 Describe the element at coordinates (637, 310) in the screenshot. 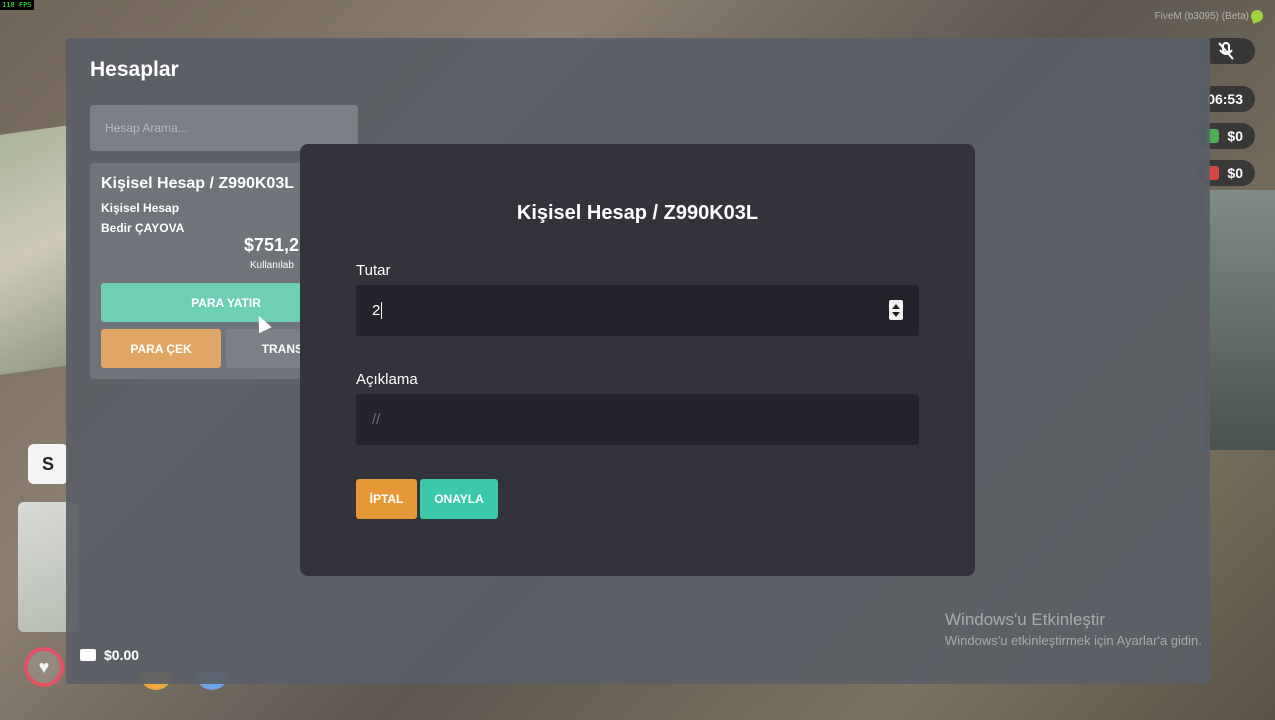

I see `amount-input: 2` at that location.